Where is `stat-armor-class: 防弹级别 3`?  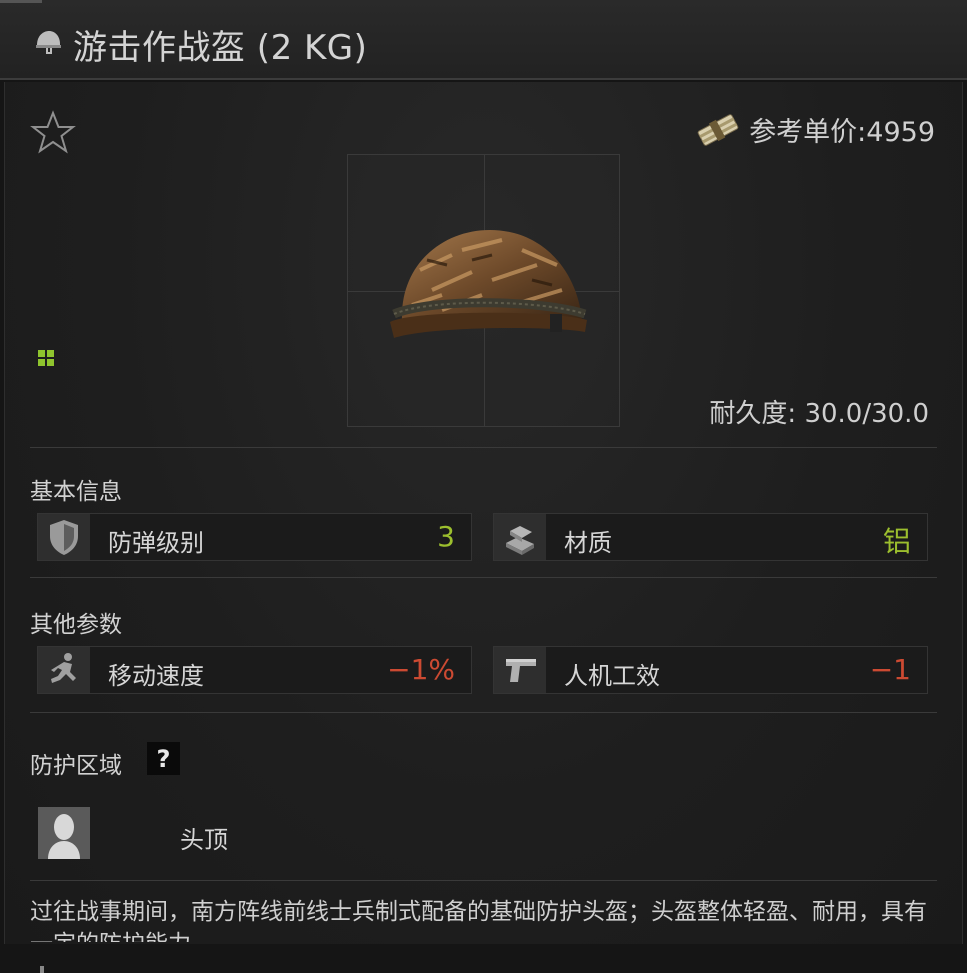 stat-armor-class: 防弹级别 3 is located at coordinates (254, 537).